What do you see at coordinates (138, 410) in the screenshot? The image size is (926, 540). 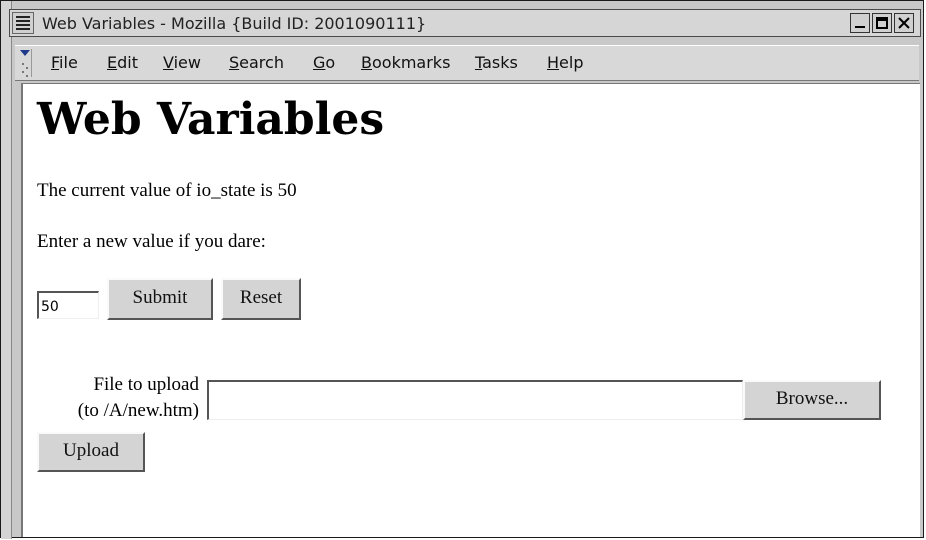 I see `upload-label-line2: (to /A/new.htm)` at bounding box center [138, 410].